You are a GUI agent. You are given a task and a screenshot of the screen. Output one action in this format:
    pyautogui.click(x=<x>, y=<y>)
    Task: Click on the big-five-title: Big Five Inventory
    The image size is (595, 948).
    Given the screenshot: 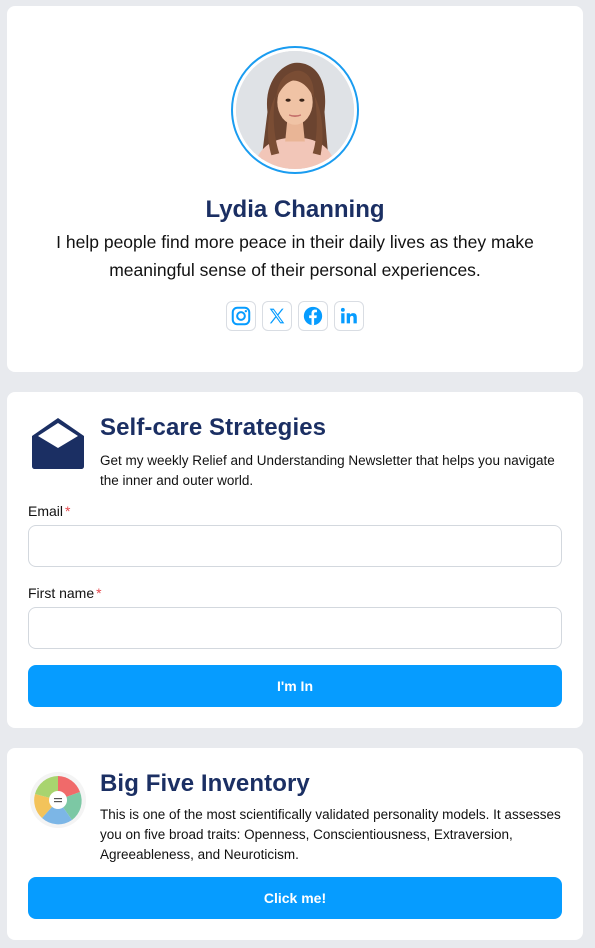 What is the action you would take?
    pyautogui.click(x=205, y=783)
    